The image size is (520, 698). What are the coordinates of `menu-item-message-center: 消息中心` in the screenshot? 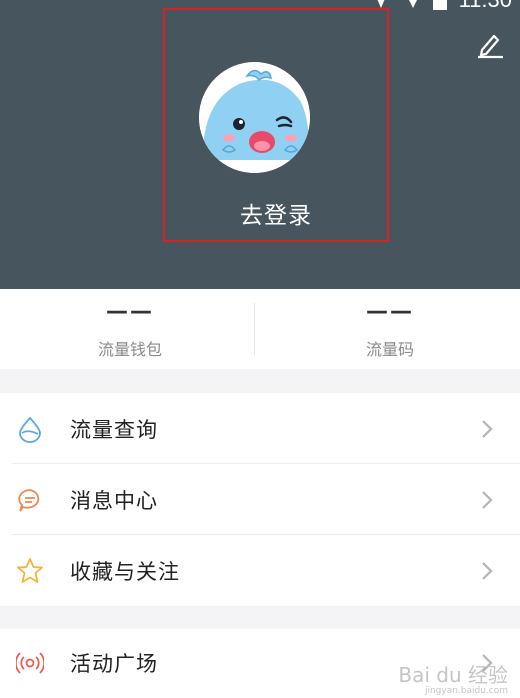 It's located at (260, 499).